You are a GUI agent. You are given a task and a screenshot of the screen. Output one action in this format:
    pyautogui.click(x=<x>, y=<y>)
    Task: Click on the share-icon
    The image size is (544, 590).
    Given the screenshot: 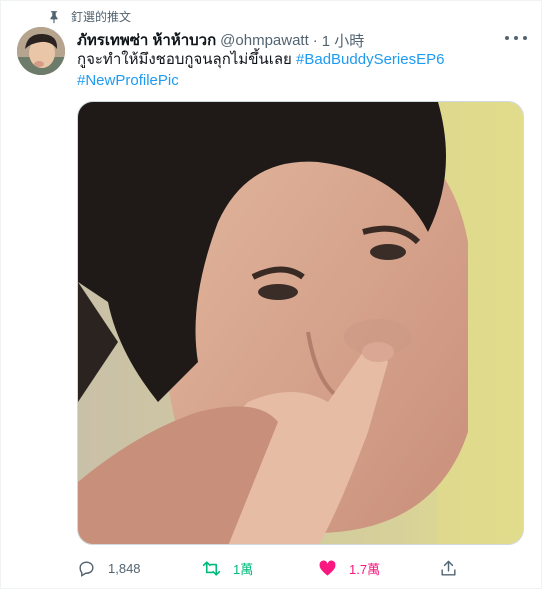 What is the action you would take?
    pyautogui.click(x=448, y=568)
    